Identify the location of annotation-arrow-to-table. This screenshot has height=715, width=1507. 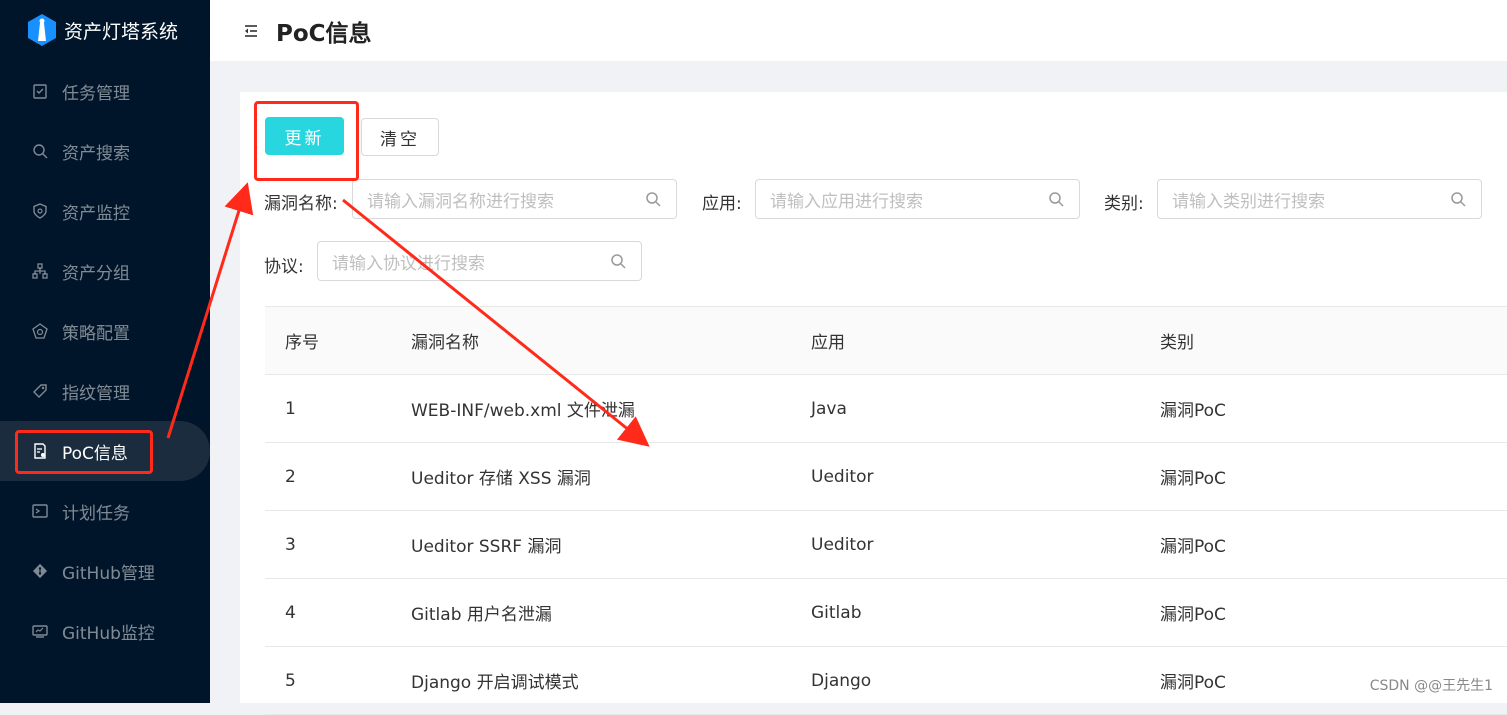
(496, 322).